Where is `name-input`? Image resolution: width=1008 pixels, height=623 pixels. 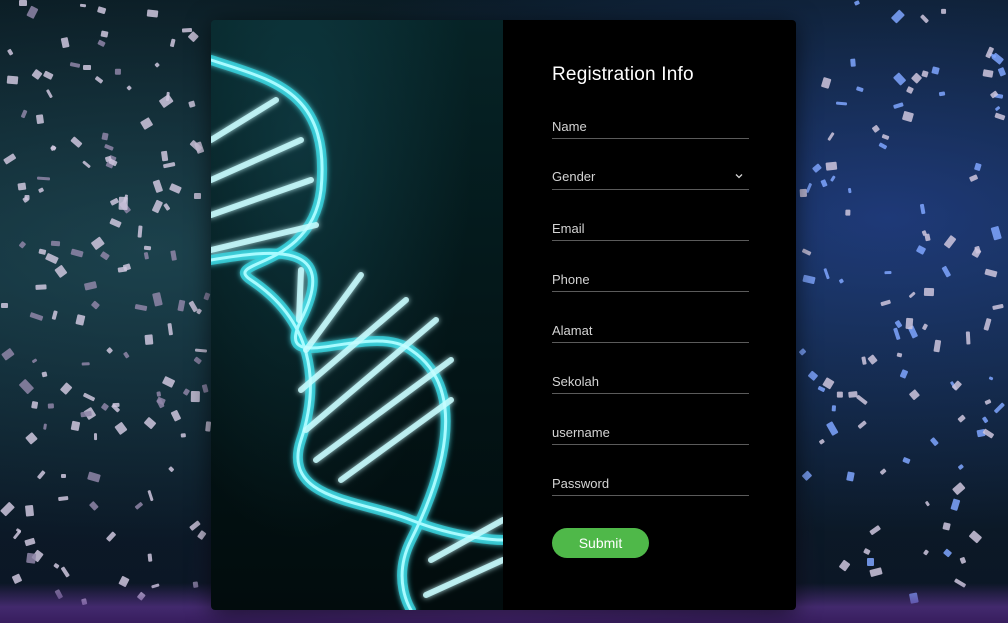 name-input is located at coordinates (650, 125).